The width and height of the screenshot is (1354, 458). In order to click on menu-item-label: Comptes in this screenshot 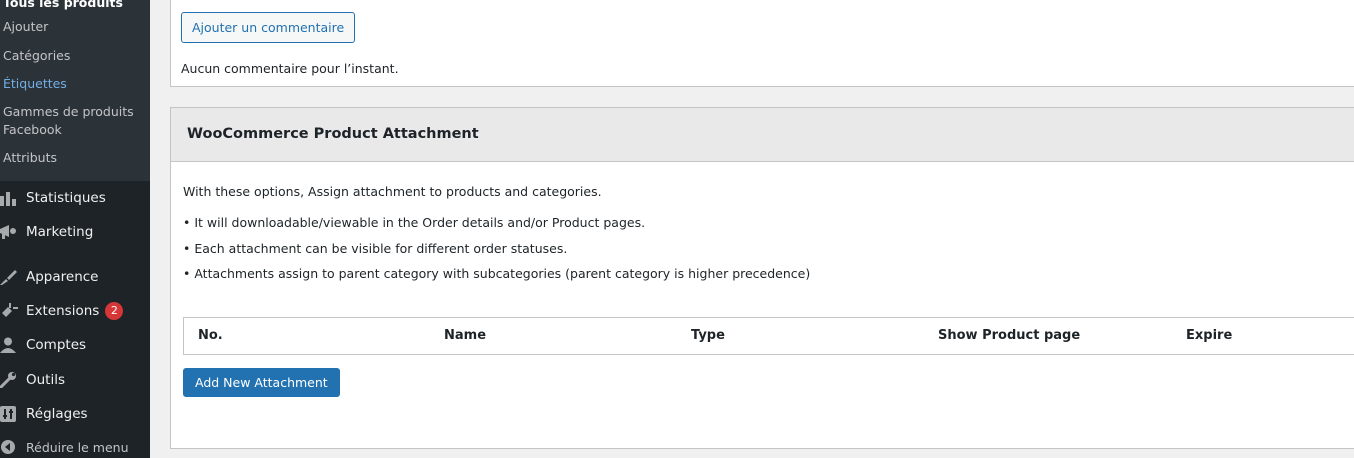, I will do `click(56, 345)`.